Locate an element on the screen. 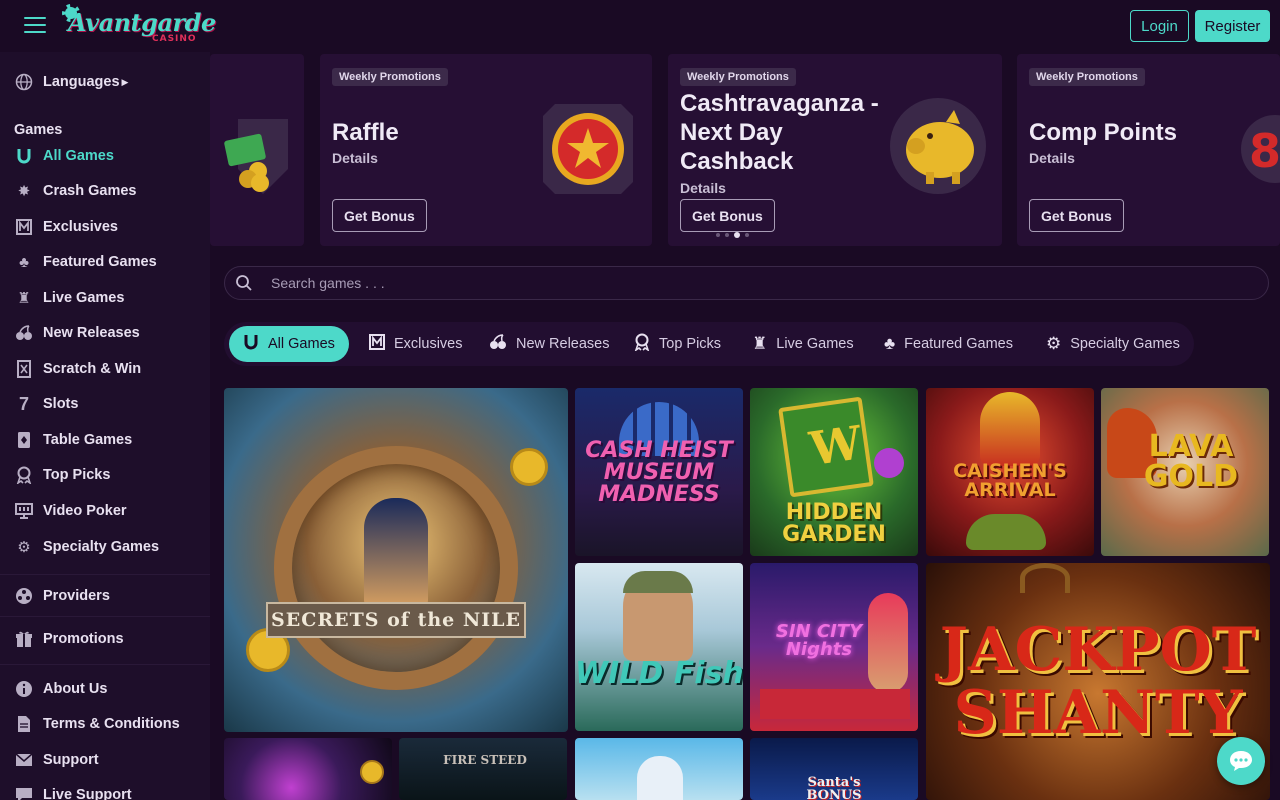  search-icon is located at coordinates (244, 283).